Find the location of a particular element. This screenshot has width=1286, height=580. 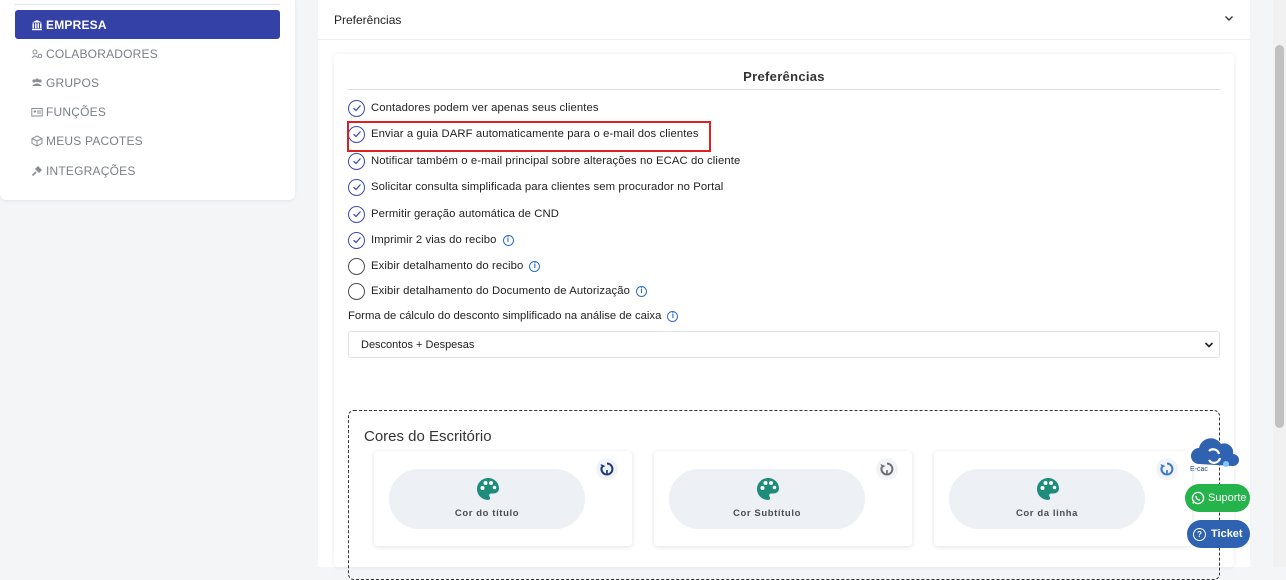

sidebar-item-funcoes: FUNÇÕES is located at coordinates (147, 111).